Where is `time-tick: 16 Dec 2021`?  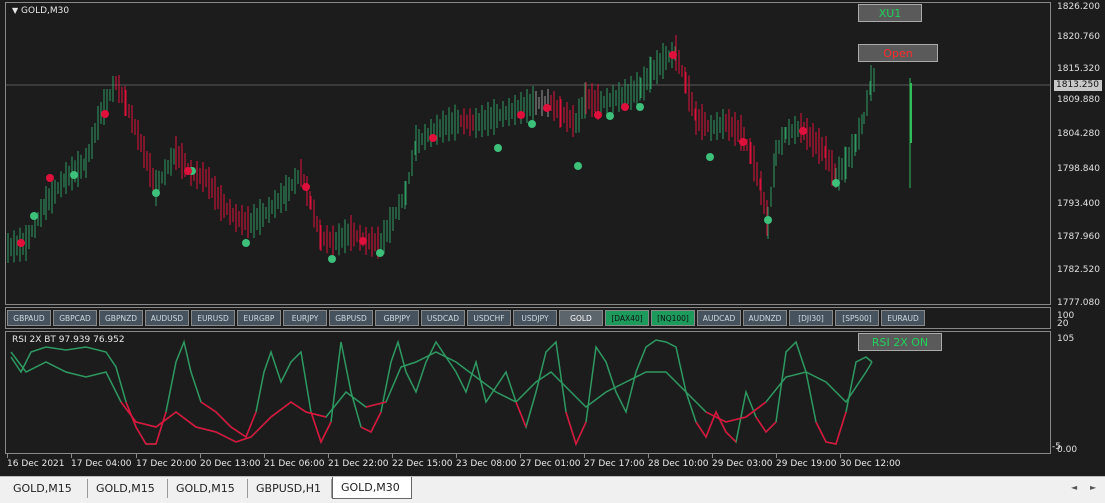 time-tick: 16 Dec 2021 is located at coordinates (36, 464).